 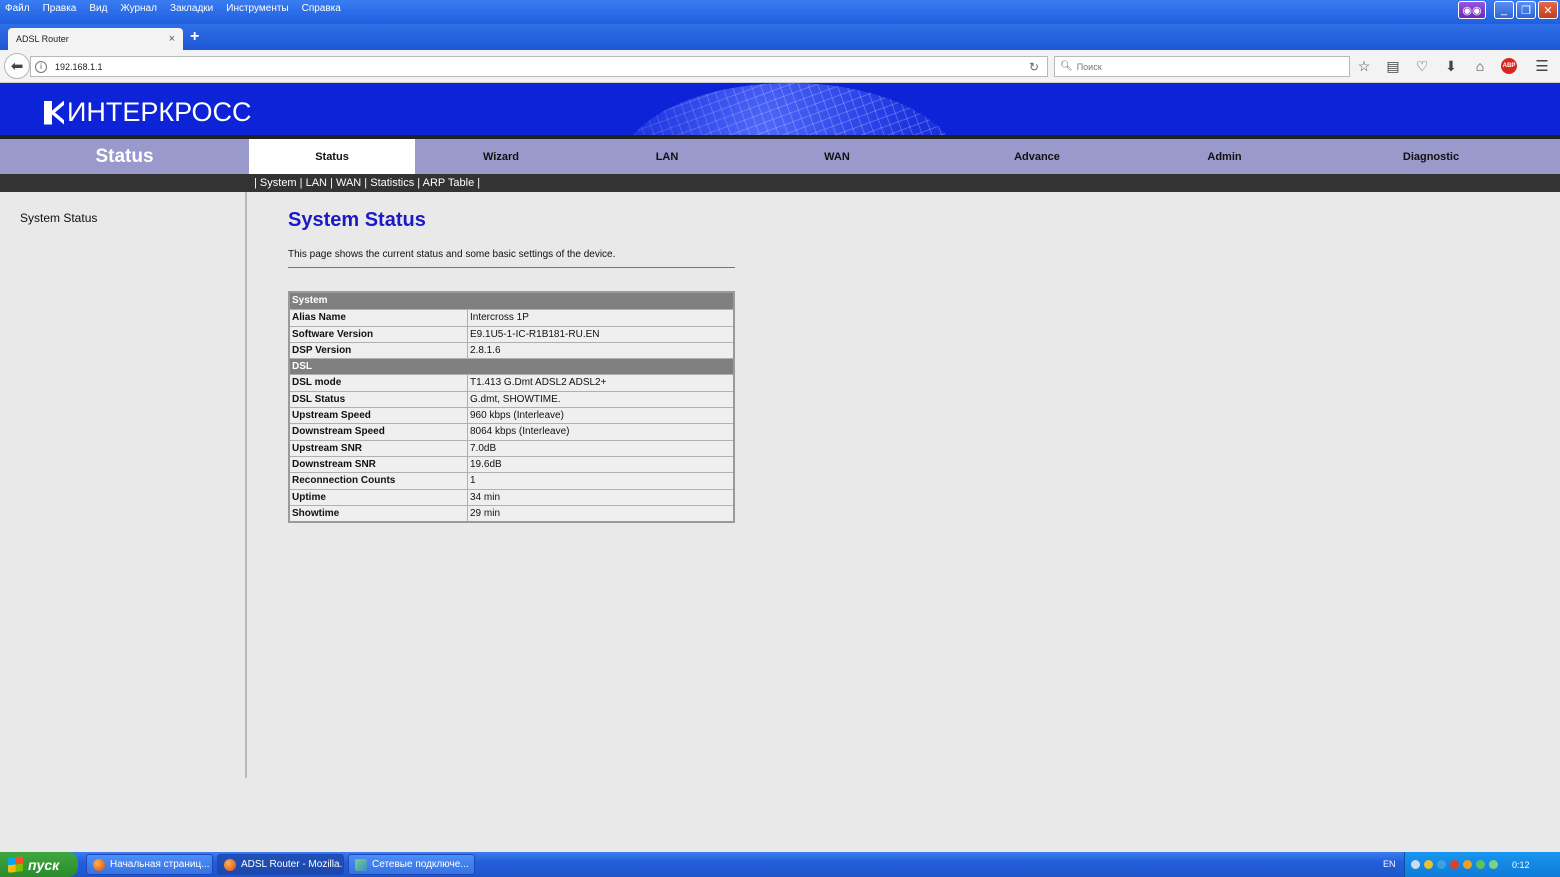 I want to click on download-icon: ⬇, so click(x=1451, y=66).